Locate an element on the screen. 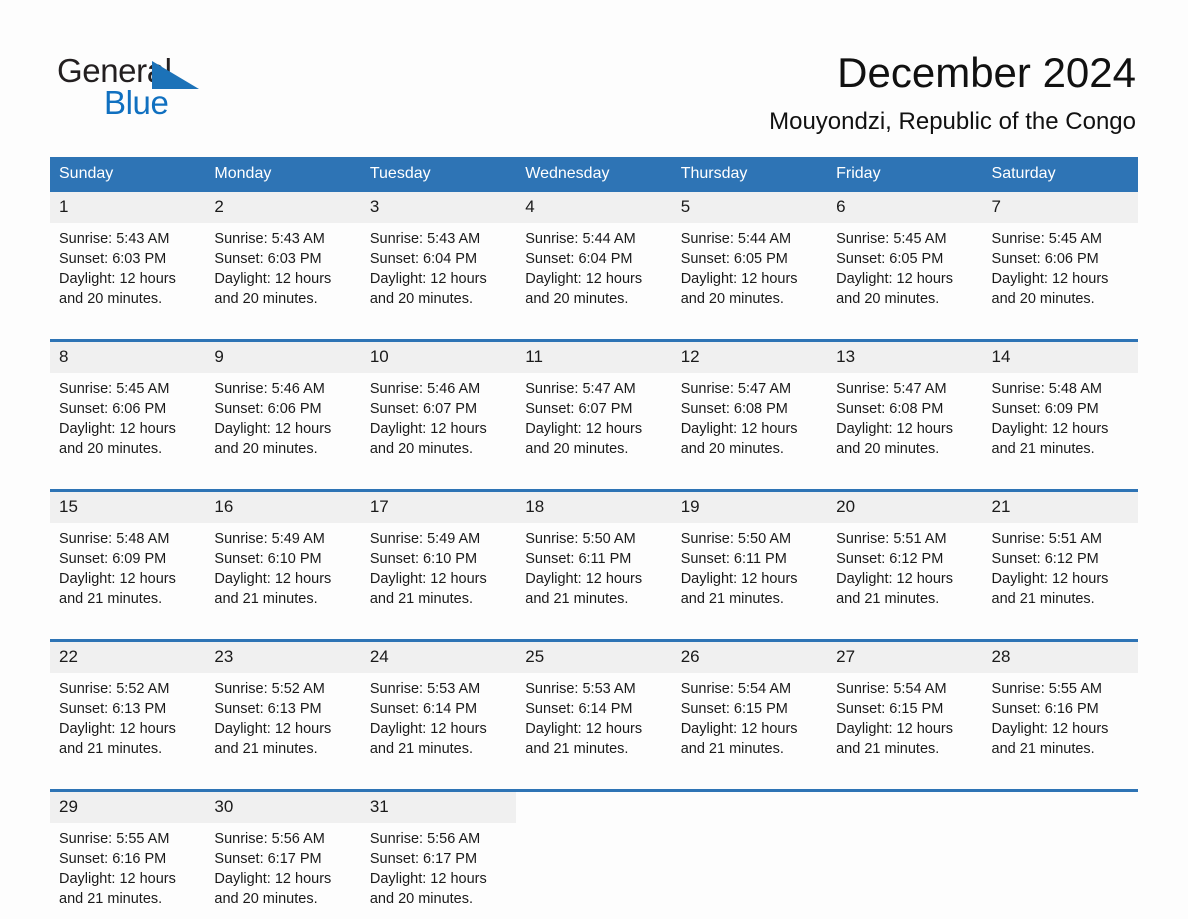 The image size is (1188, 919). day-number: 28 is located at coordinates (1060, 657).